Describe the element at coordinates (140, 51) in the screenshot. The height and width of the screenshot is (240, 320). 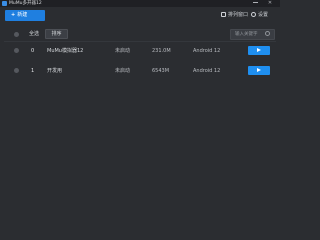
I see `instance-row: 0 MuMu模拟器12 未启动 231.0M Android 12` at that location.